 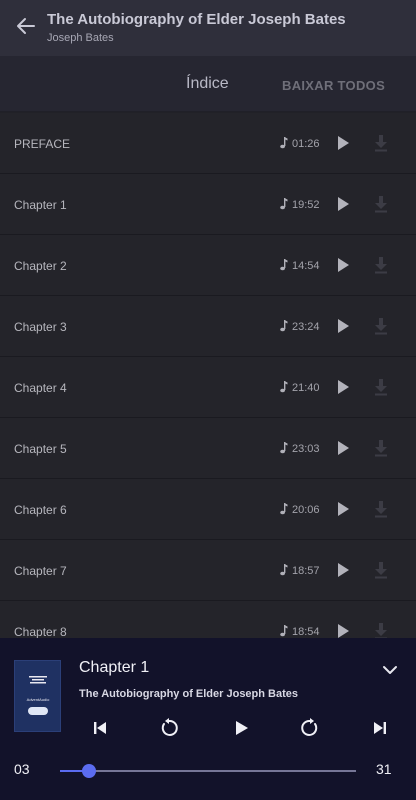 What do you see at coordinates (208, 265) in the screenshot?
I see `list-item: Chapter 2 14:54` at bounding box center [208, 265].